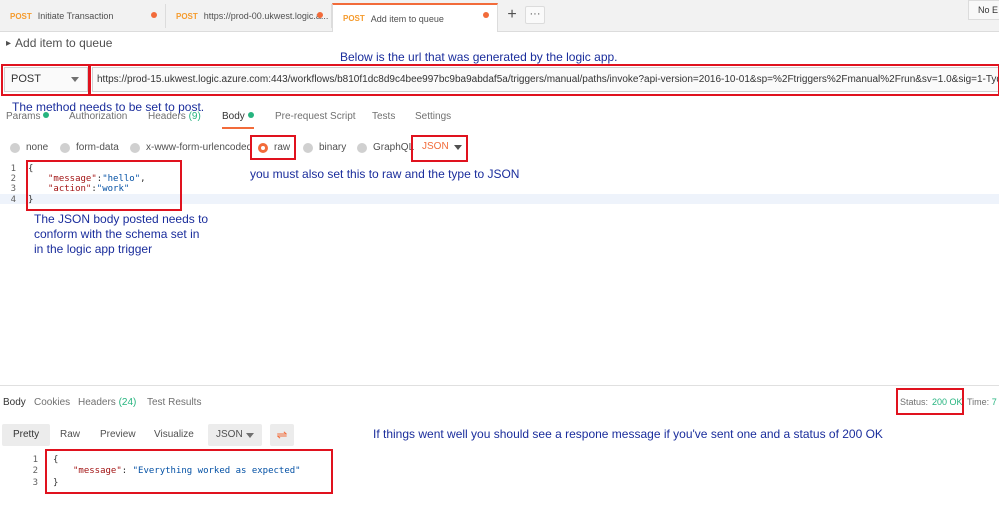 This screenshot has width=999, height=512. What do you see at coordinates (433, 116) in the screenshot?
I see `tab-settings: Settings` at bounding box center [433, 116].